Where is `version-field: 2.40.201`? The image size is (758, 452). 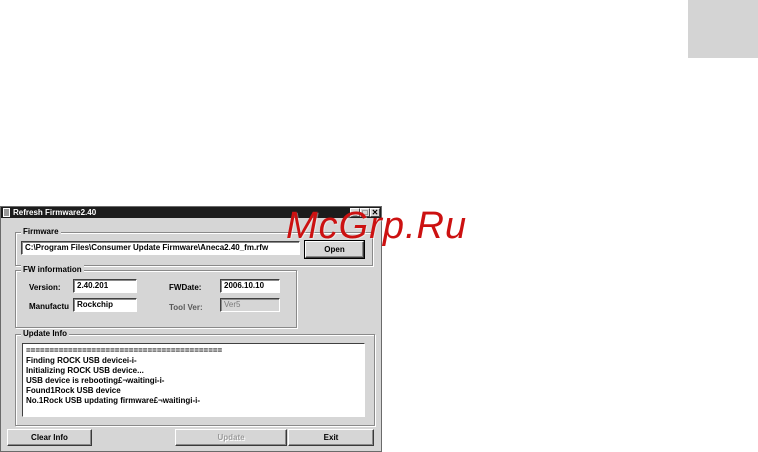 version-field: 2.40.201 is located at coordinates (105, 286).